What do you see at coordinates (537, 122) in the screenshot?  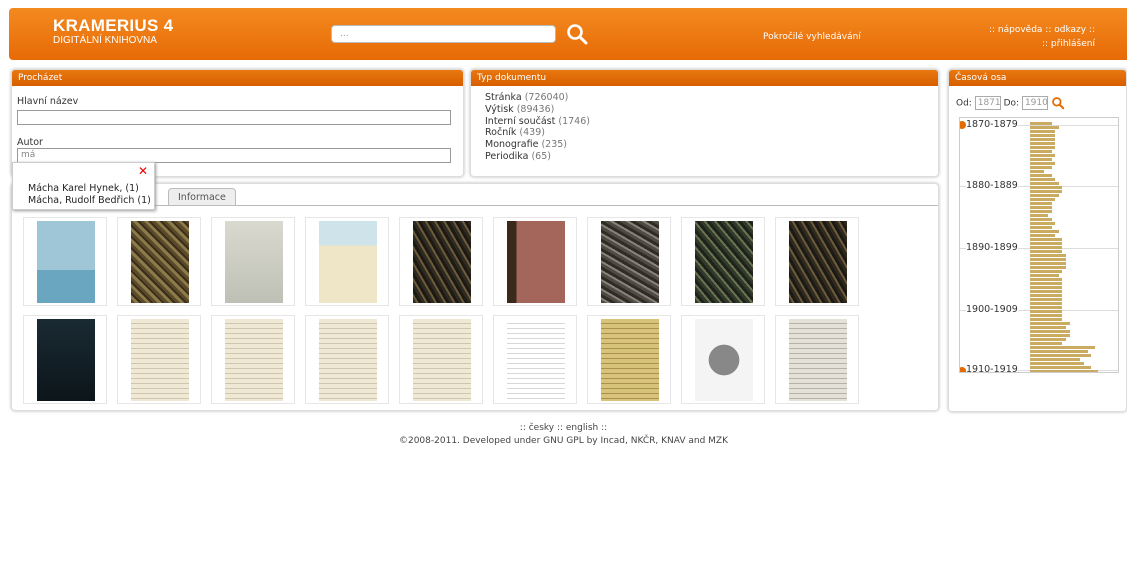 I see `doc-type-item: Interní součást (1746)` at bounding box center [537, 122].